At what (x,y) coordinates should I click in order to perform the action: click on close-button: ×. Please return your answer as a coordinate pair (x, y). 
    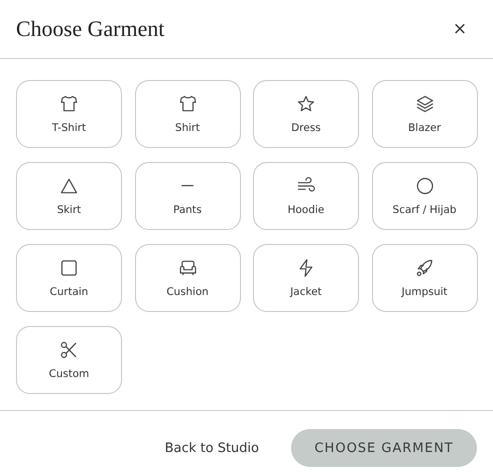
    Looking at the image, I should click on (459, 29).